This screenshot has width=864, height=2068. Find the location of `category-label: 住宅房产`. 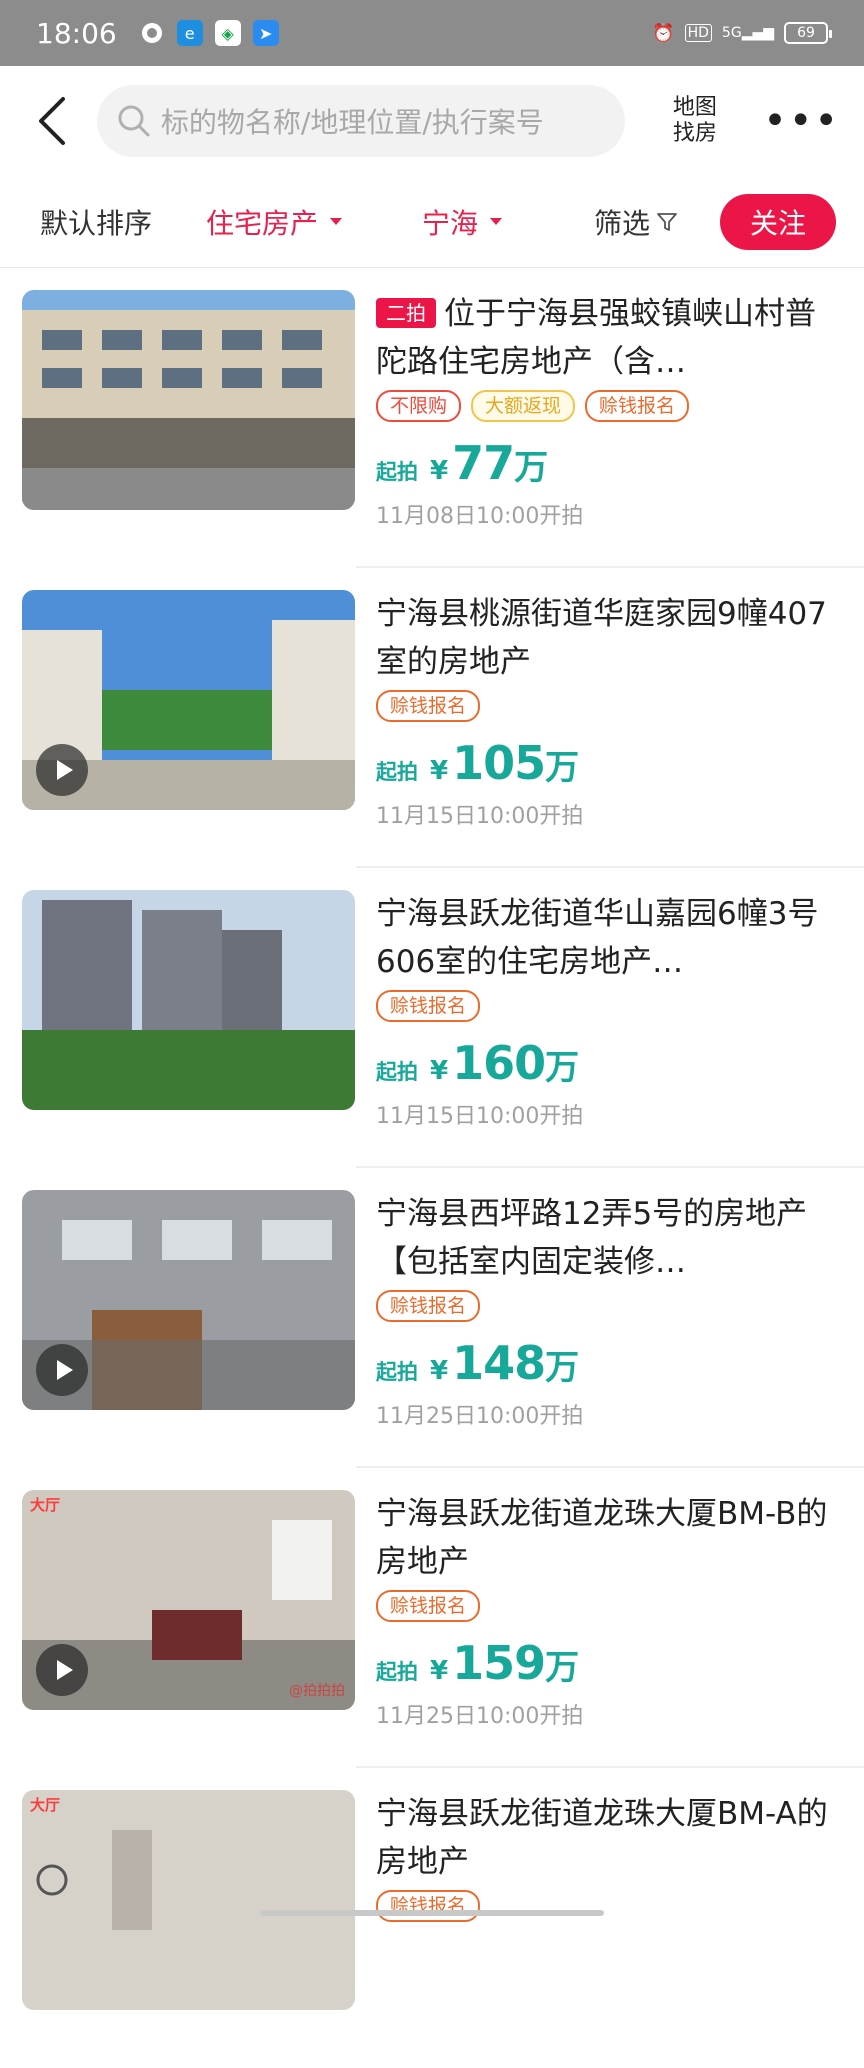

category-label: 住宅房产 is located at coordinates (262, 223).